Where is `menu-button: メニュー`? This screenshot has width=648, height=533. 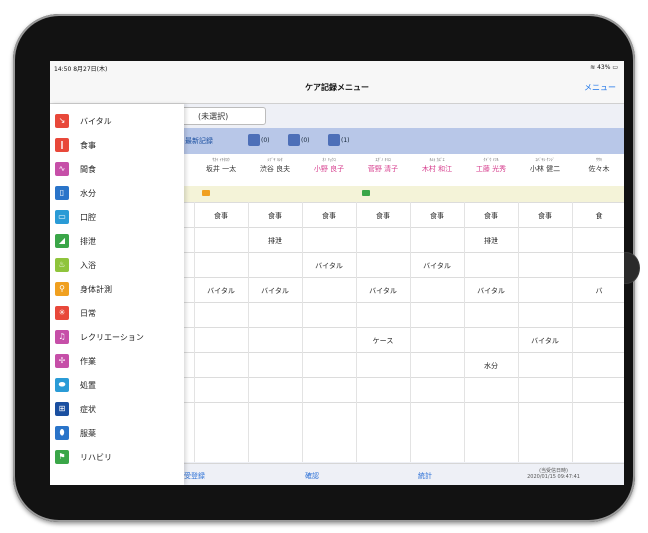 menu-button: メニュー is located at coordinates (600, 87).